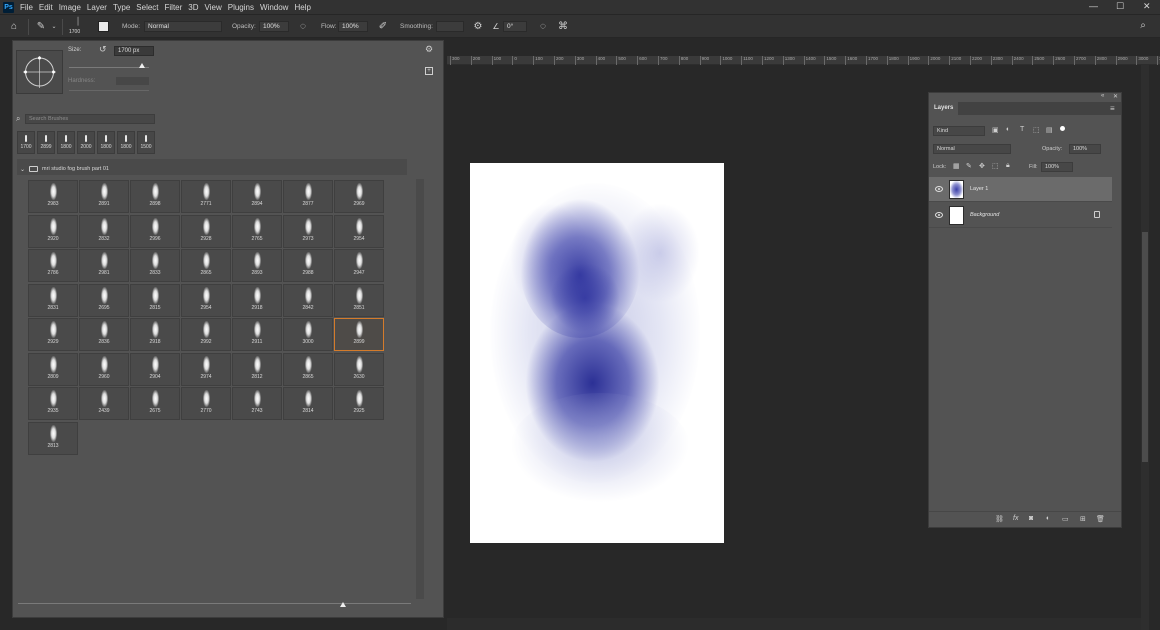  What do you see at coordinates (53, 300) in the screenshot?
I see `brush-preset: 2831` at bounding box center [53, 300].